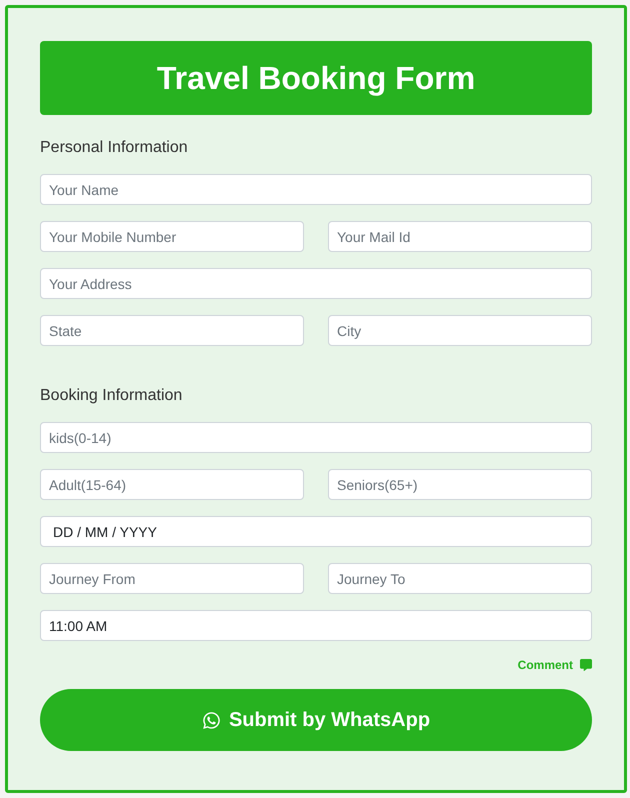 The width and height of the screenshot is (630, 798). What do you see at coordinates (211, 720) in the screenshot?
I see `whatsapp-icon` at bounding box center [211, 720].